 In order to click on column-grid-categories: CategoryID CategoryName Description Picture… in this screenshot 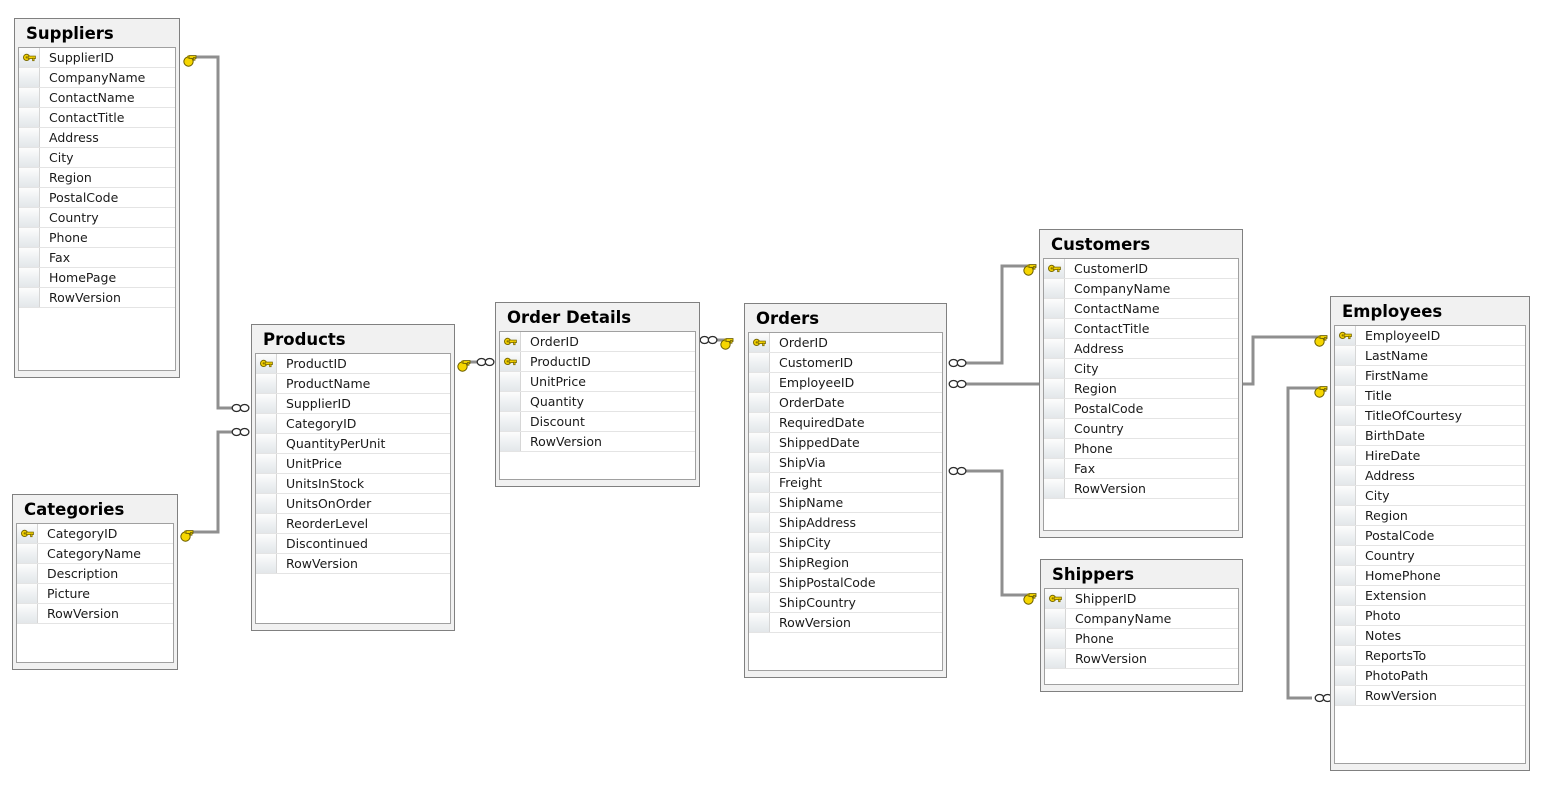, I will do `click(95, 593)`.